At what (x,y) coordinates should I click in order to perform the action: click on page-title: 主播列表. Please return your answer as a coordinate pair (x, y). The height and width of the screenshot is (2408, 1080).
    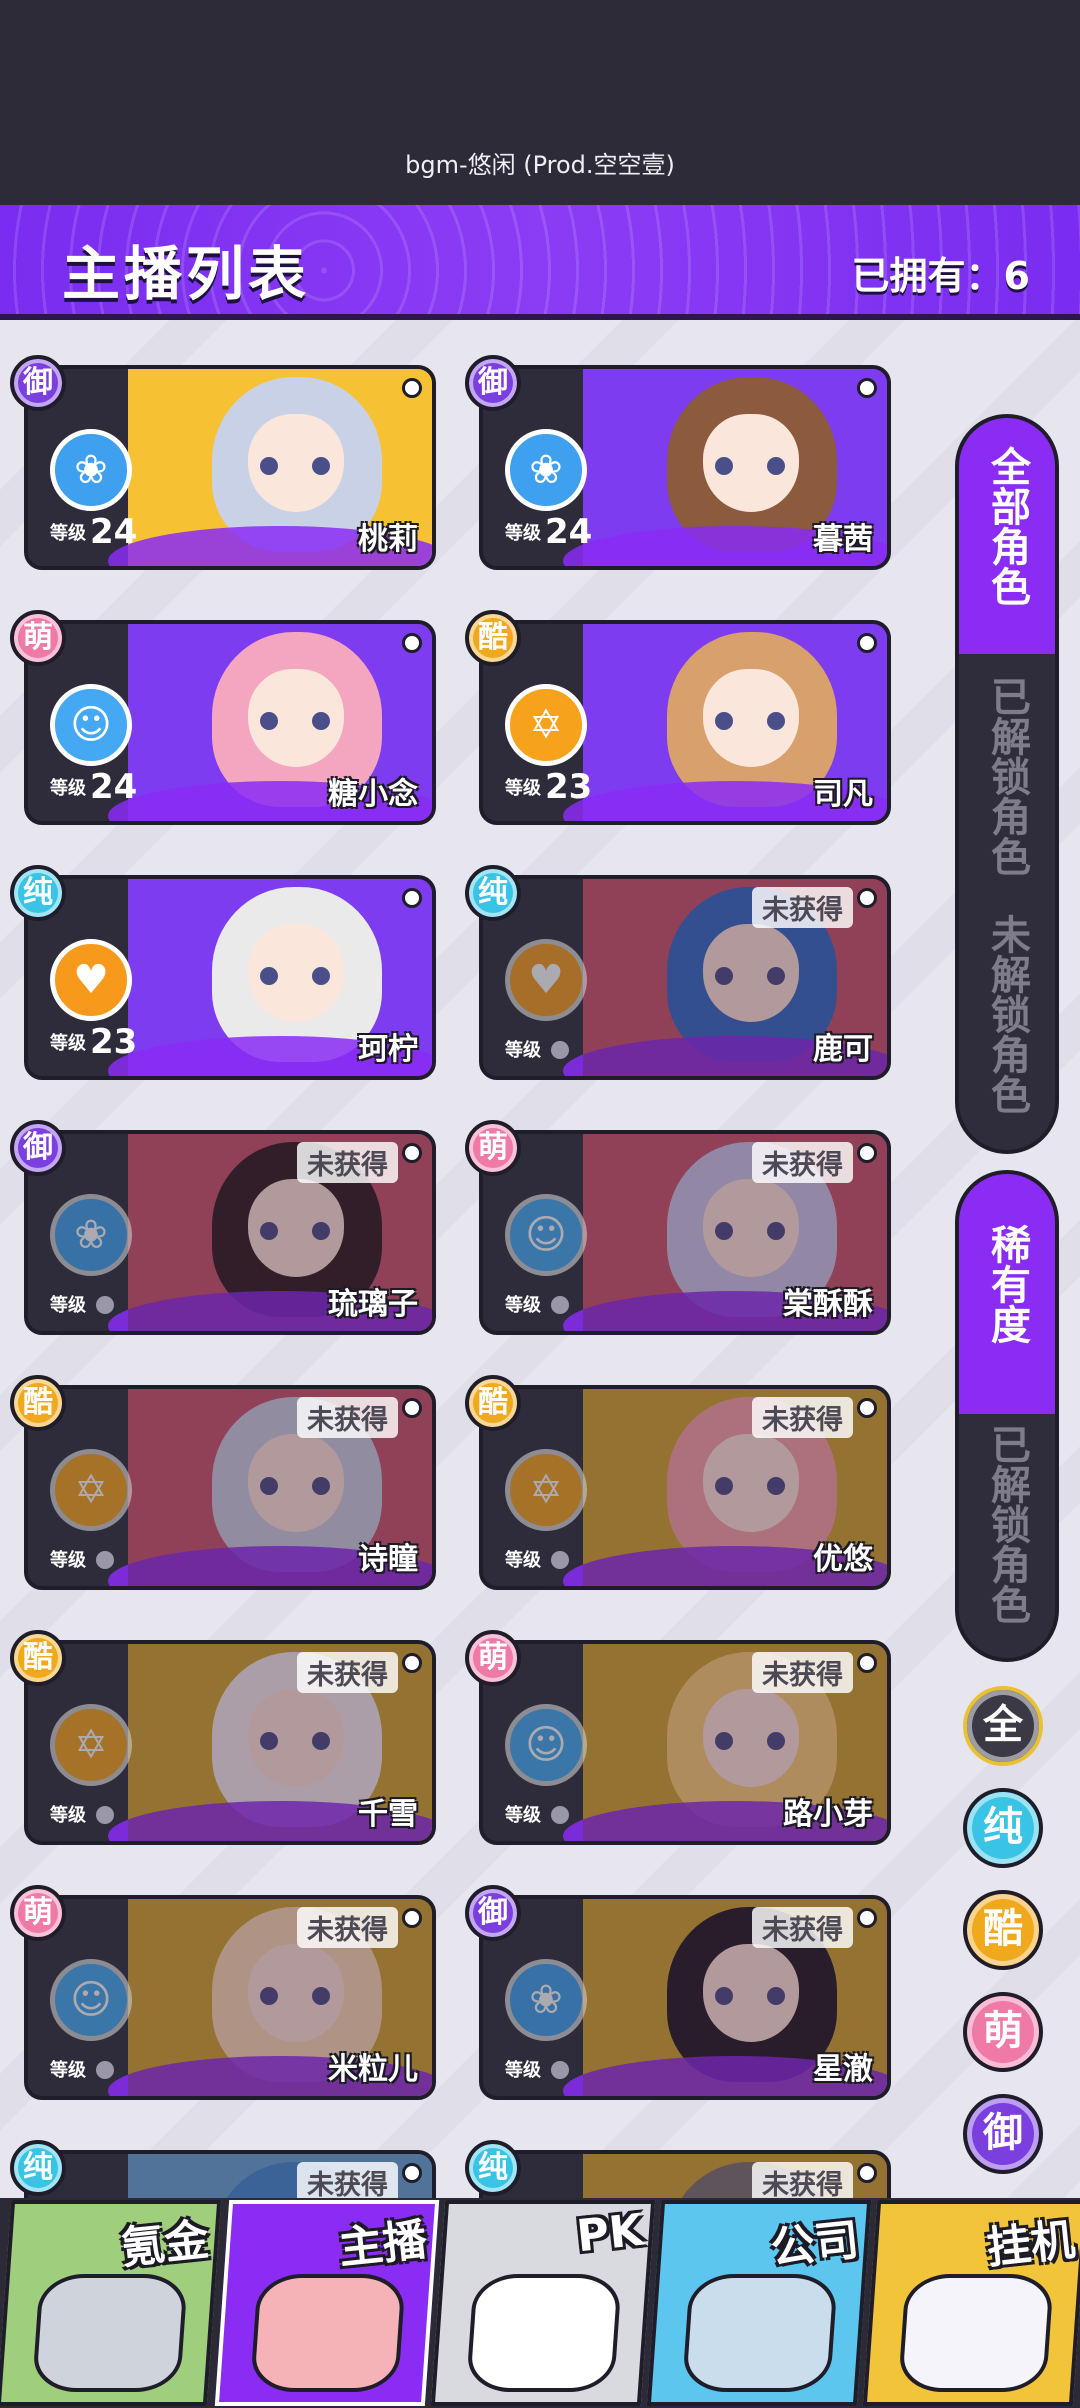
    Looking at the image, I should click on (186, 274).